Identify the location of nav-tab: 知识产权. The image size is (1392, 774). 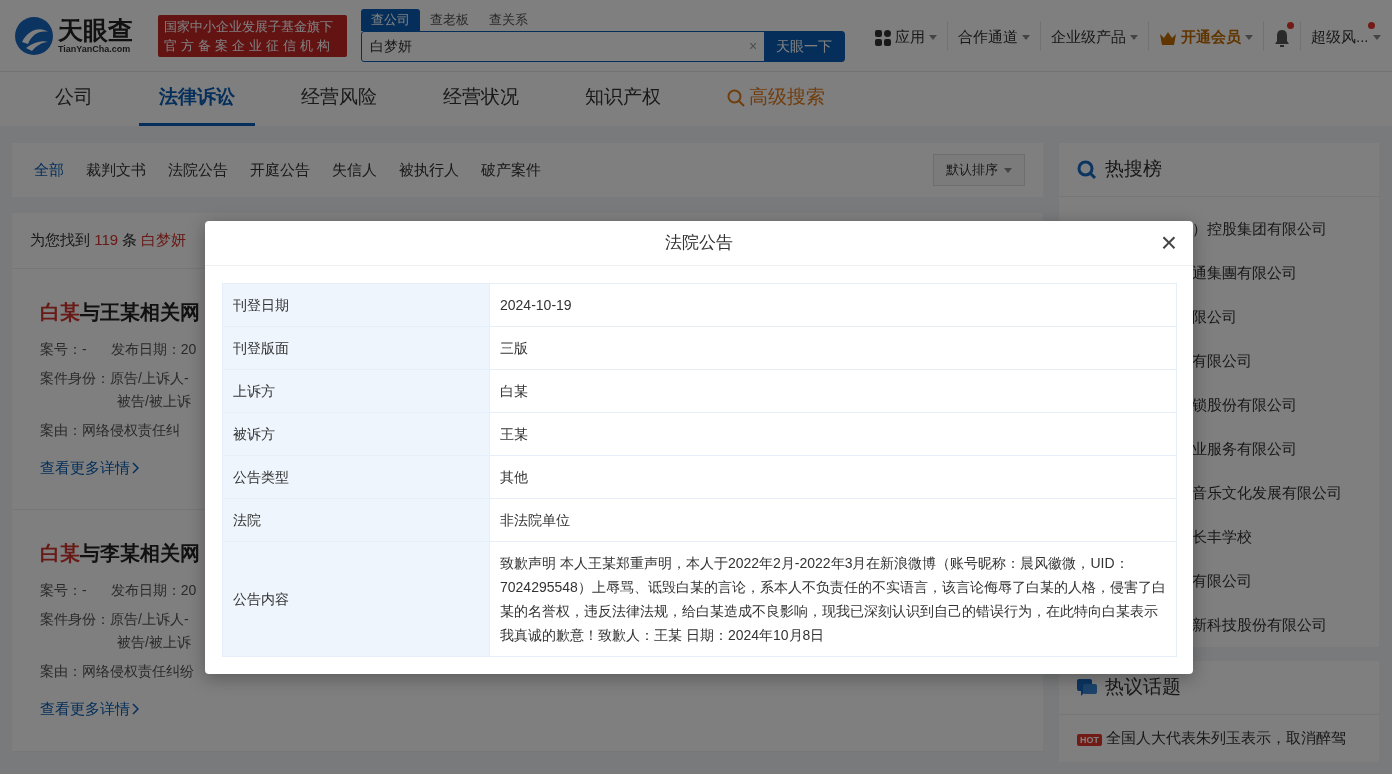
(623, 99).